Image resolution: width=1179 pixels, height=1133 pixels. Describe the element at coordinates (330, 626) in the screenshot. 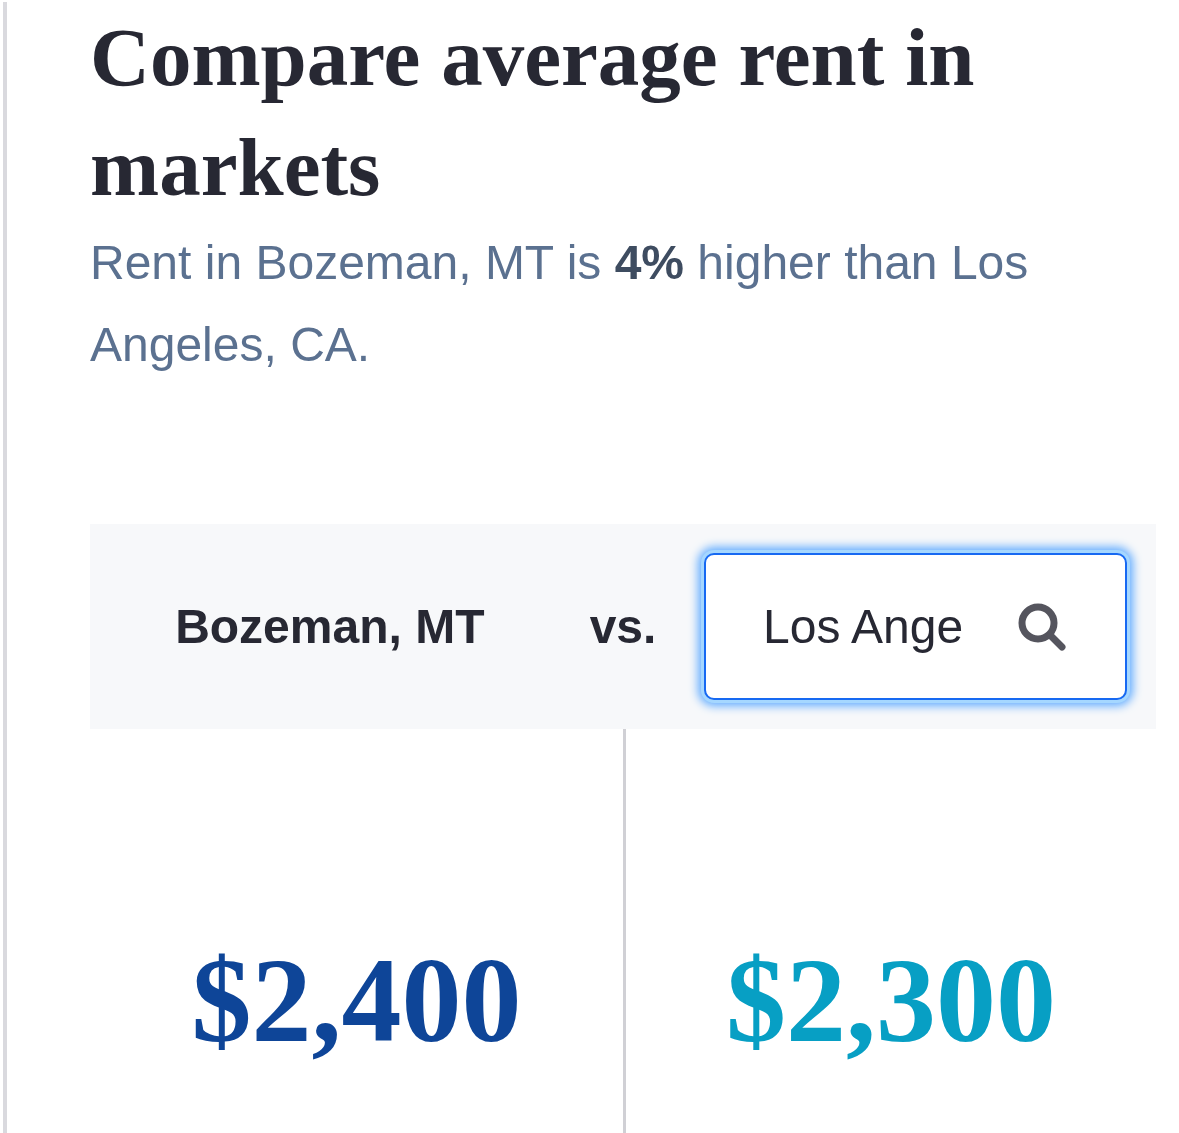

I see `market-label: Bozeman, MT` at that location.